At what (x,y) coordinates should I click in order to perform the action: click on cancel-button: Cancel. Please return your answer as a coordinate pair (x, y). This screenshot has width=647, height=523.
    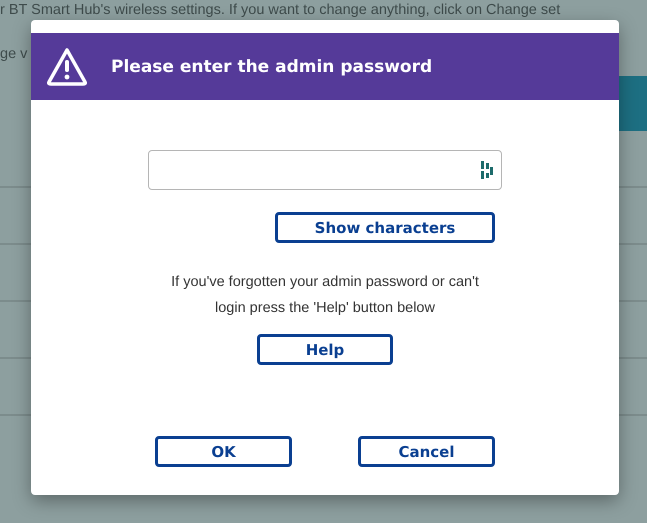
    Looking at the image, I should click on (426, 451).